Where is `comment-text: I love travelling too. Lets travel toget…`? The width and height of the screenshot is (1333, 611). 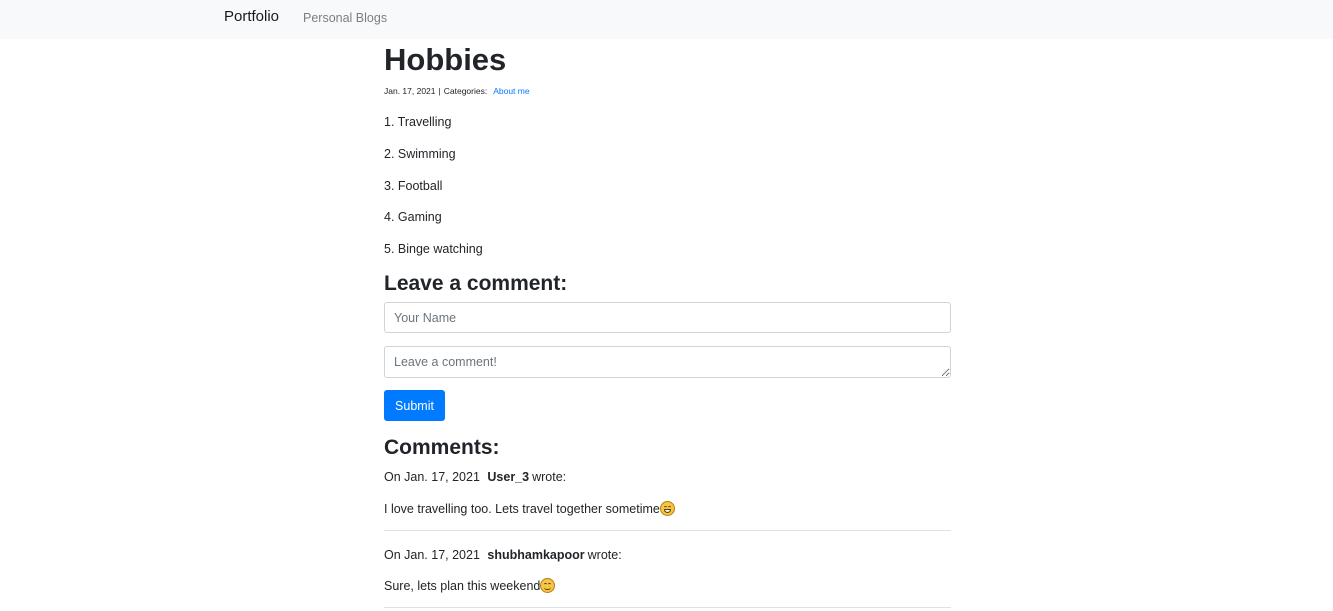
comment-text: I love travelling too. Lets travel toget… is located at coordinates (522, 509).